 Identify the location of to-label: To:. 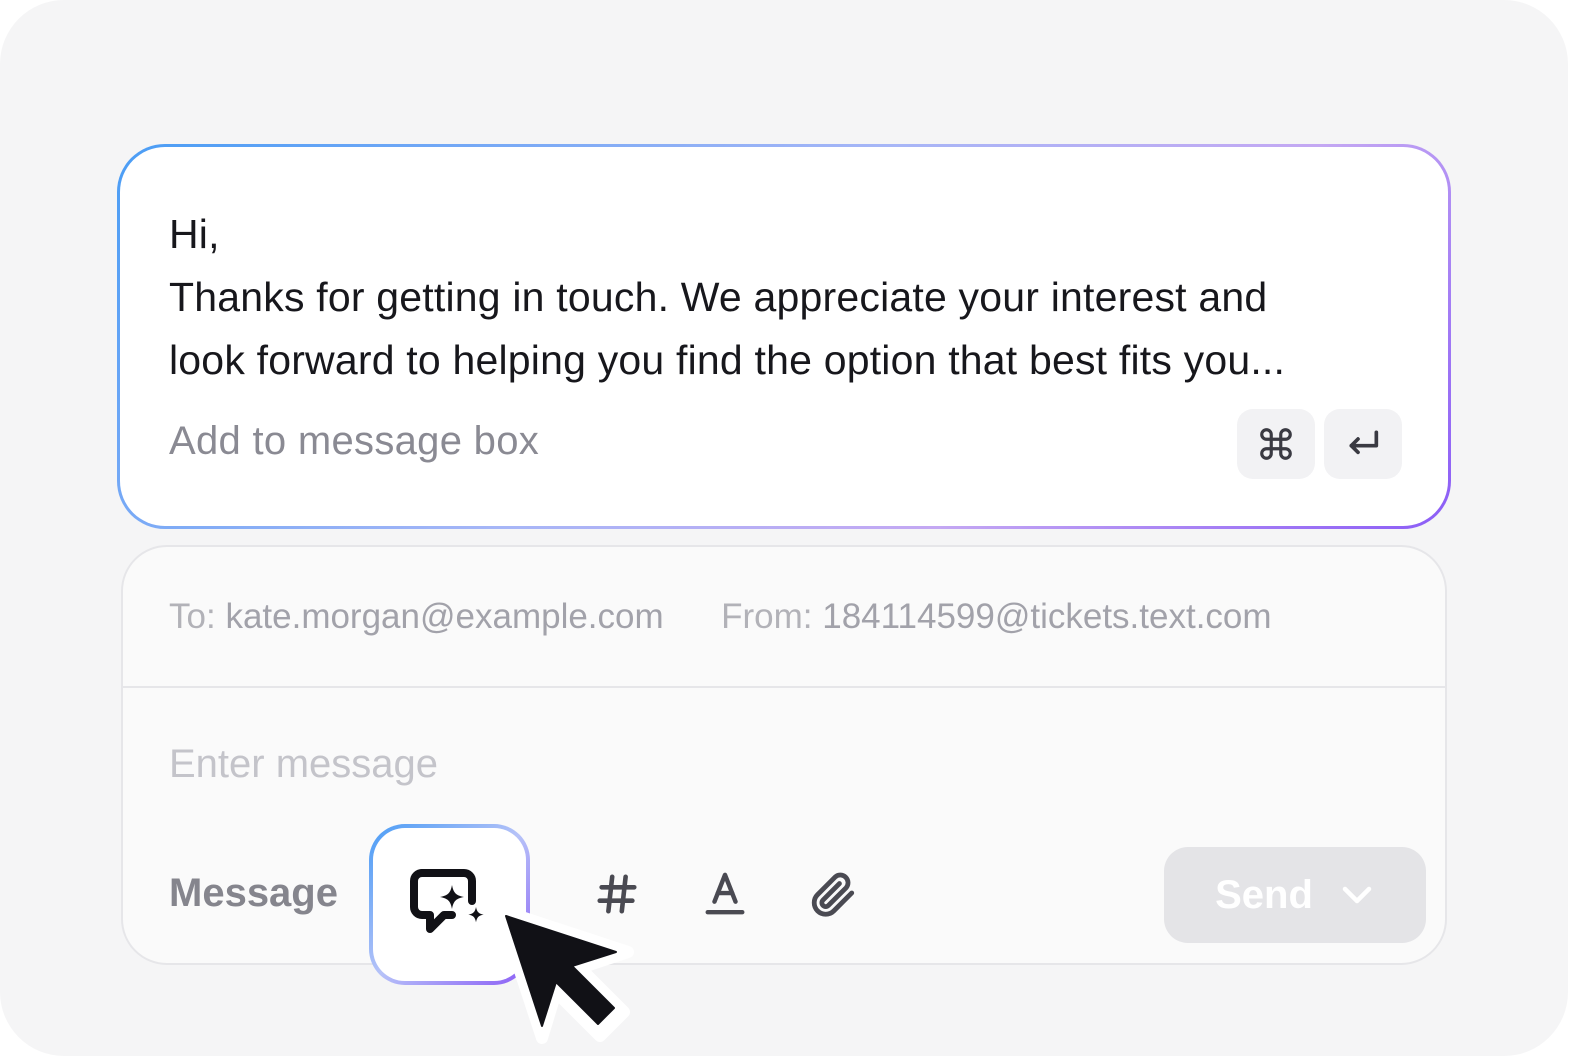
(192, 616).